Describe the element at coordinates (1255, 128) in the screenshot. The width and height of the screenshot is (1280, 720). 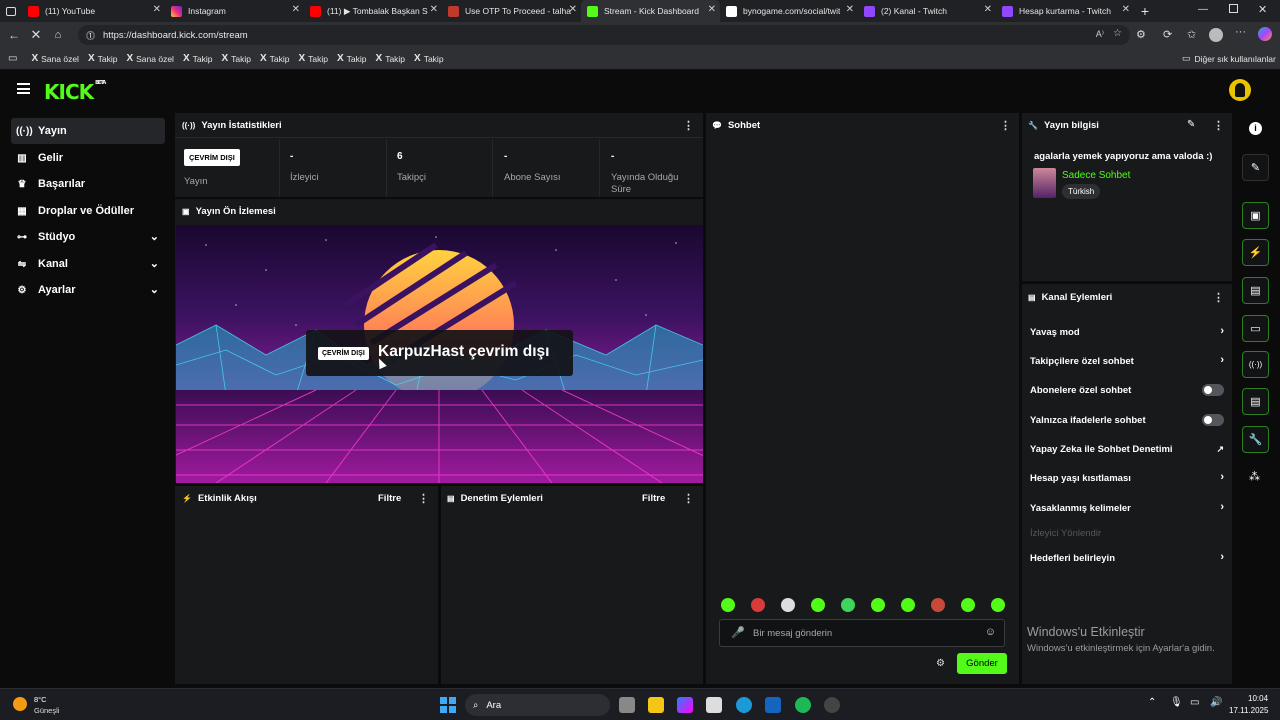
I see `info-icon: i` at that location.